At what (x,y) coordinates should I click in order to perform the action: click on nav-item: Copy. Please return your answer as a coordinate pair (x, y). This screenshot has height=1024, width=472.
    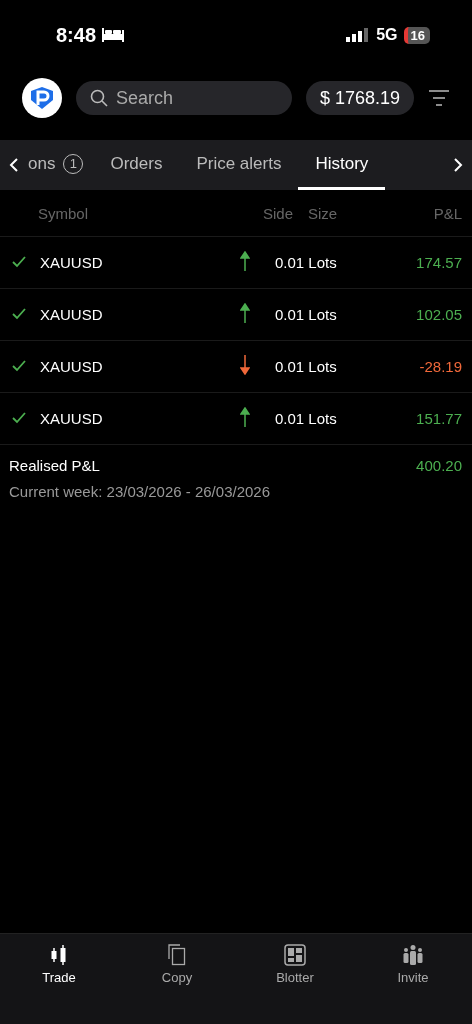
    Looking at the image, I should click on (177, 979).